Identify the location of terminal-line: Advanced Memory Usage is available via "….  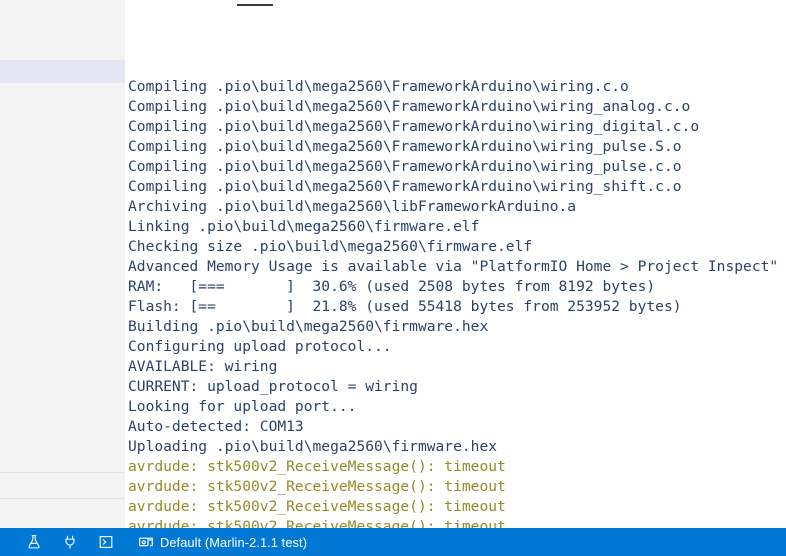
(453, 266).